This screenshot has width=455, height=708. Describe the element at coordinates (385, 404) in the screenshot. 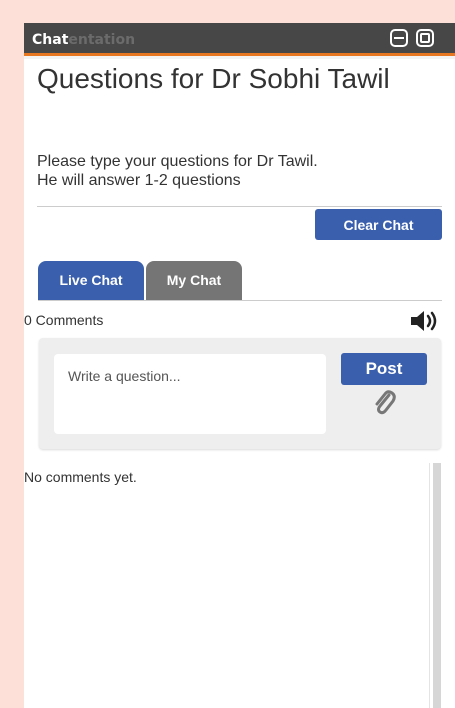

I see `paperclip-icon` at that location.